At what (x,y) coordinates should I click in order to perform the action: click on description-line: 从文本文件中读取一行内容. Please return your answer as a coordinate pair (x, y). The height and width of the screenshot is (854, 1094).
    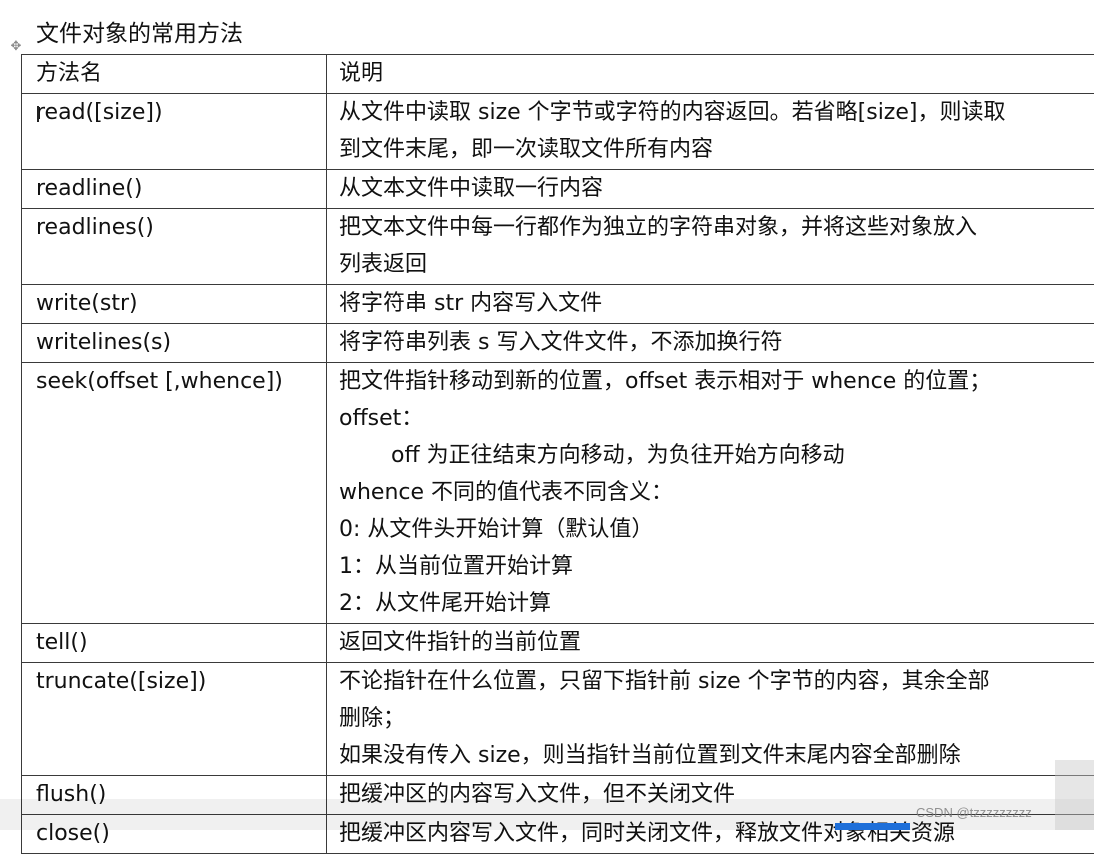
    Looking at the image, I should click on (716, 188).